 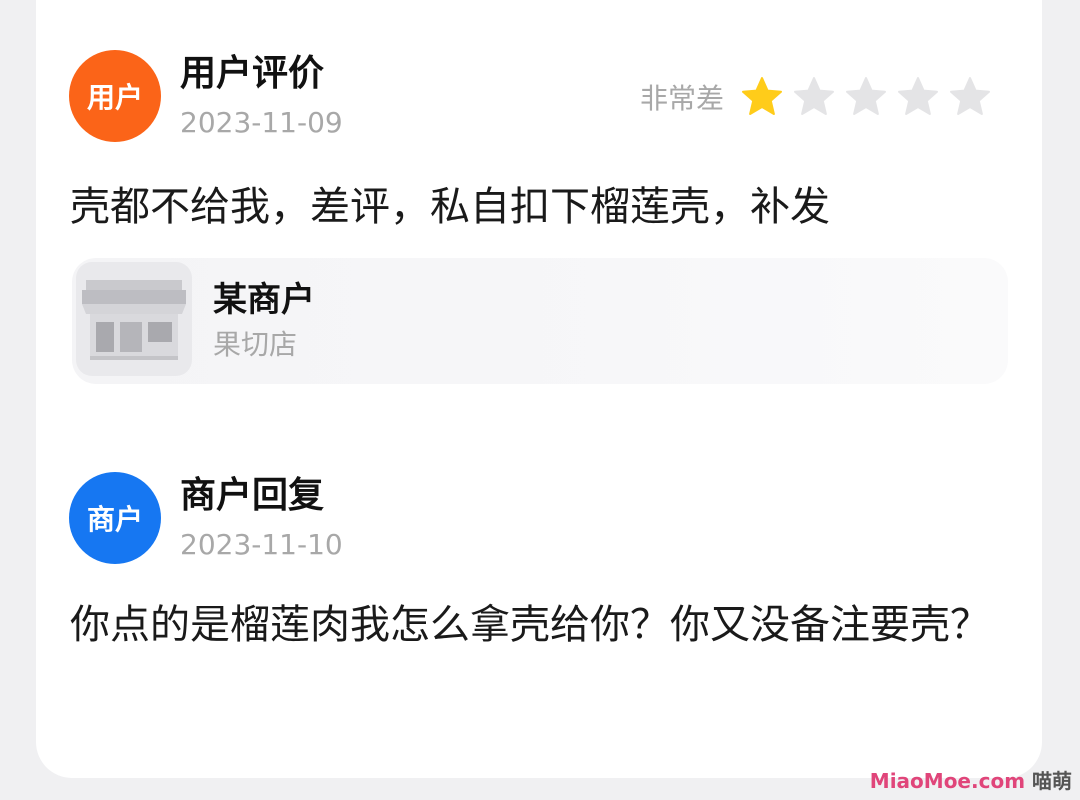 What do you see at coordinates (762, 96) in the screenshot?
I see `star-filled-icon` at bounding box center [762, 96].